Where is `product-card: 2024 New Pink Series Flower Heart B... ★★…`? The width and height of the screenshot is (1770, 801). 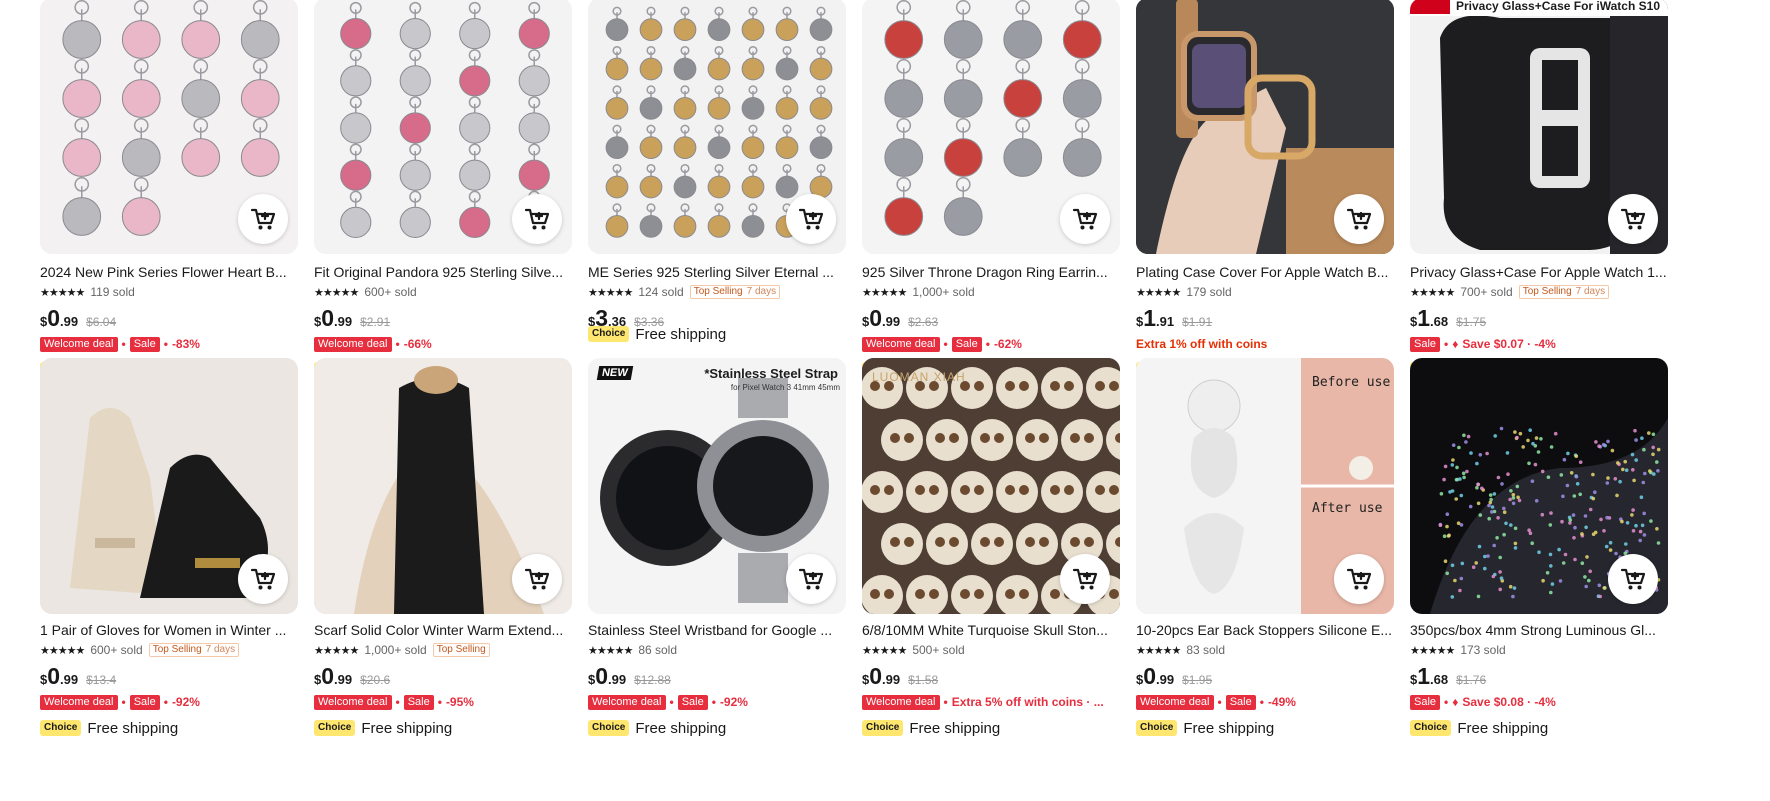 product-card: 2024 New Pink Series Flower Heart B... ★★… is located at coordinates (169, 203).